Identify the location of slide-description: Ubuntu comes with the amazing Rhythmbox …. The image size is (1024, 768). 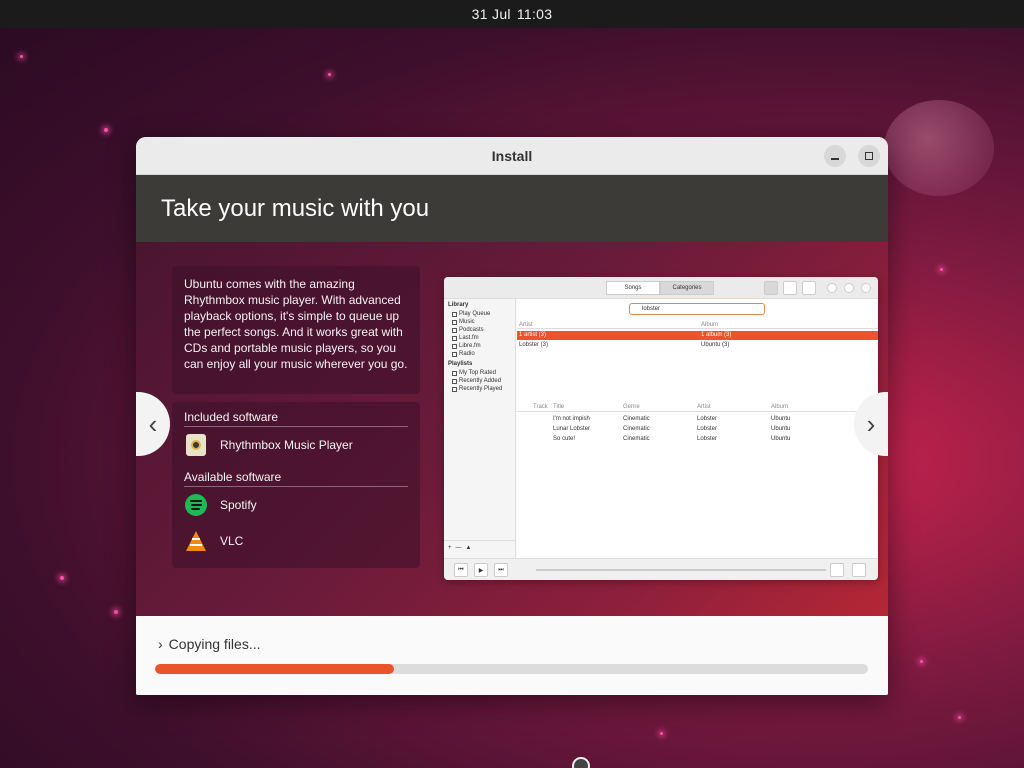
(296, 330).